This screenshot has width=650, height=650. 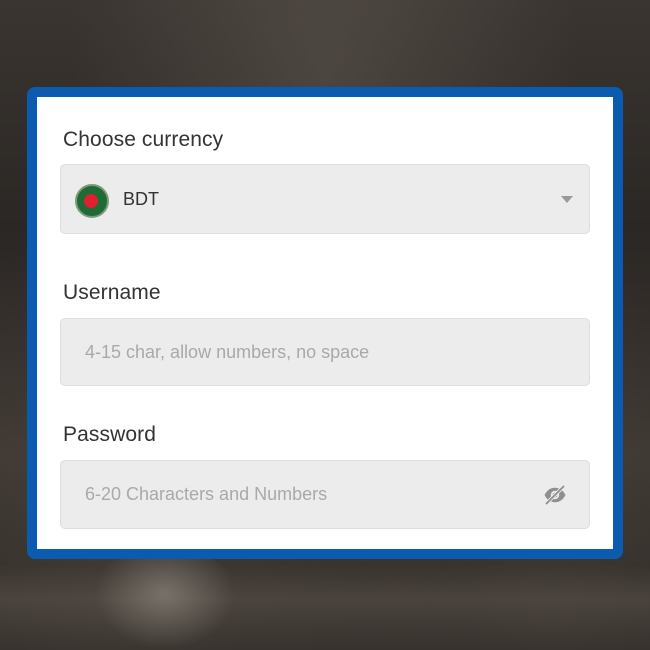 I want to click on password-field-container, so click(x=325, y=494).